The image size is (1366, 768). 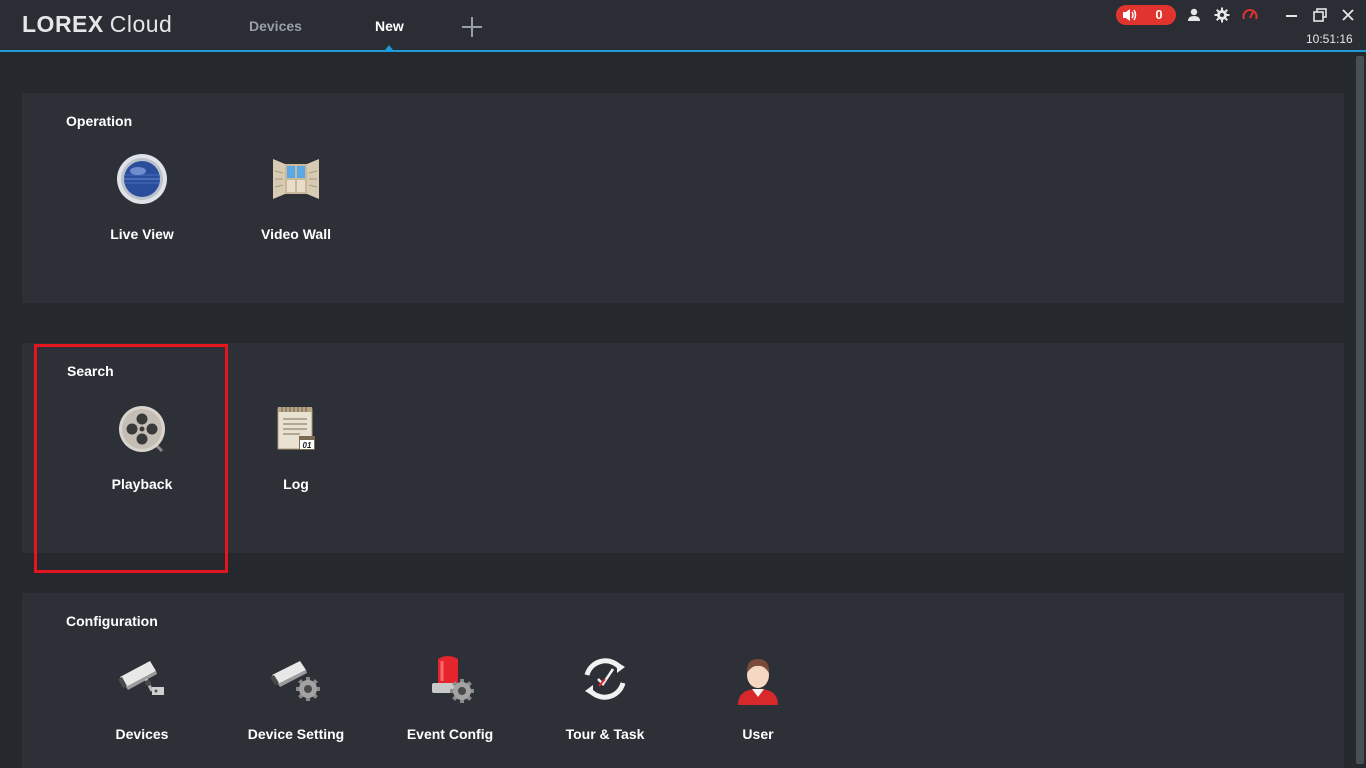 I want to click on tile-event-config: Event Config, so click(x=450, y=703).